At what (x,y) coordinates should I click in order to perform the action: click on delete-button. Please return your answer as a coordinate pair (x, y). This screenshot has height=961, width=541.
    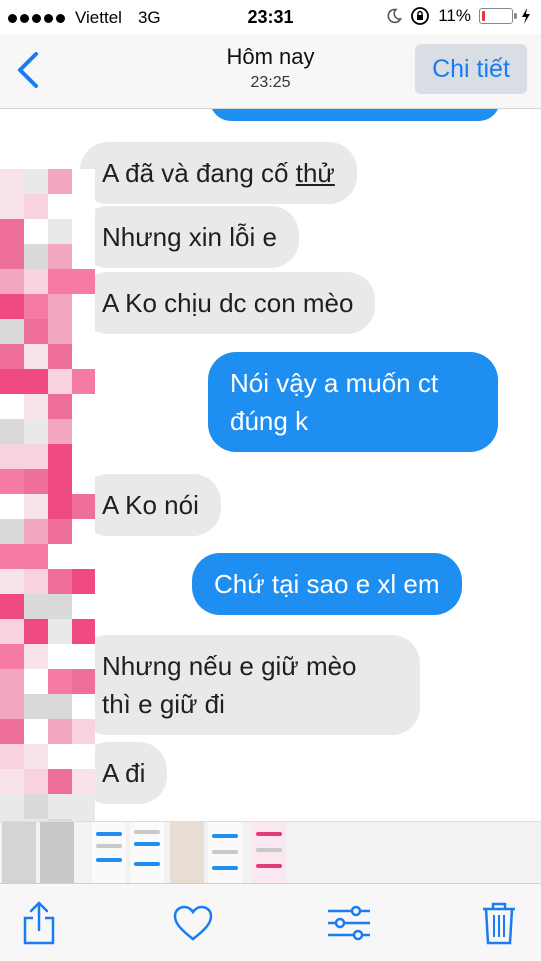
    Looking at the image, I should click on (499, 923).